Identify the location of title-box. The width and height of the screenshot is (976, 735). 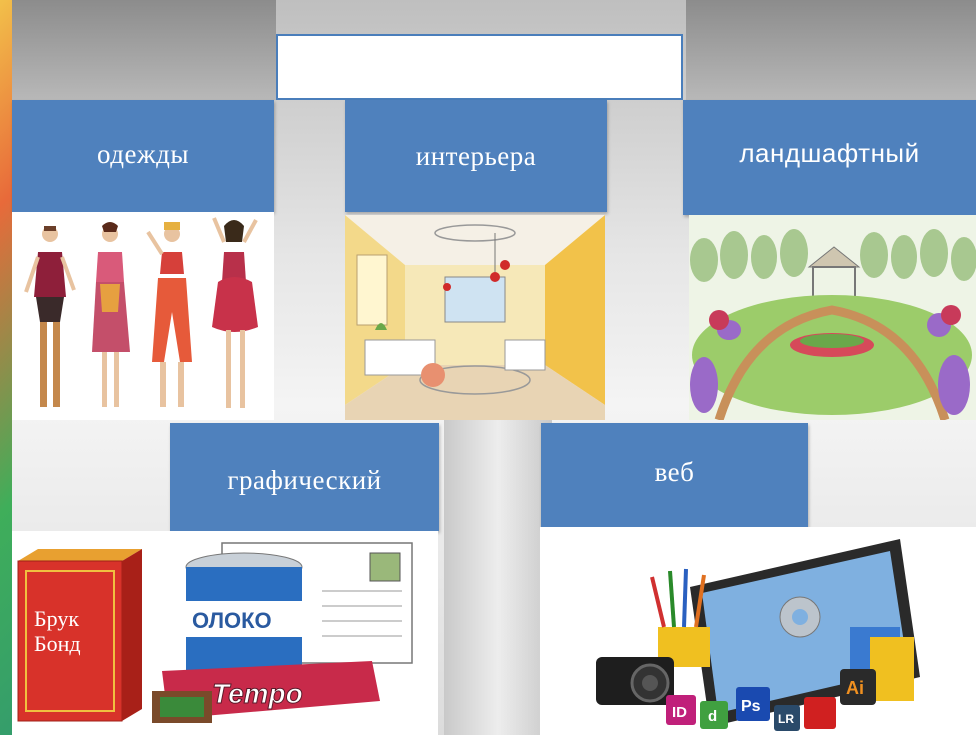
(479, 67).